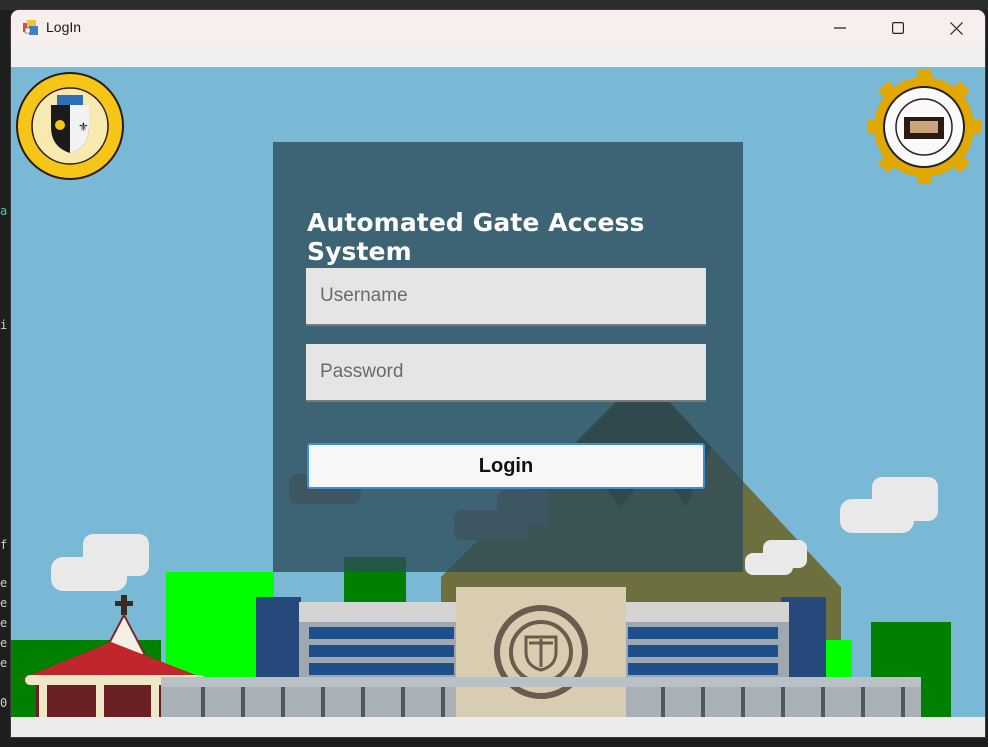 Image resolution: width=988 pixels, height=747 pixels. What do you see at coordinates (498, 56) in the screenshot?
I see `menu-strip` at bounding box center [498, 56].